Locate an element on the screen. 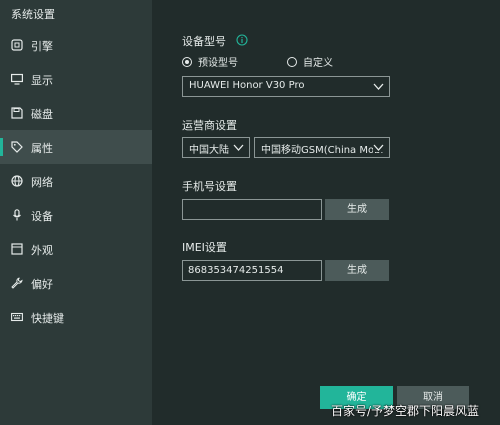  sidebar-item-label: 偏好 is located at coordinates (42, 284).